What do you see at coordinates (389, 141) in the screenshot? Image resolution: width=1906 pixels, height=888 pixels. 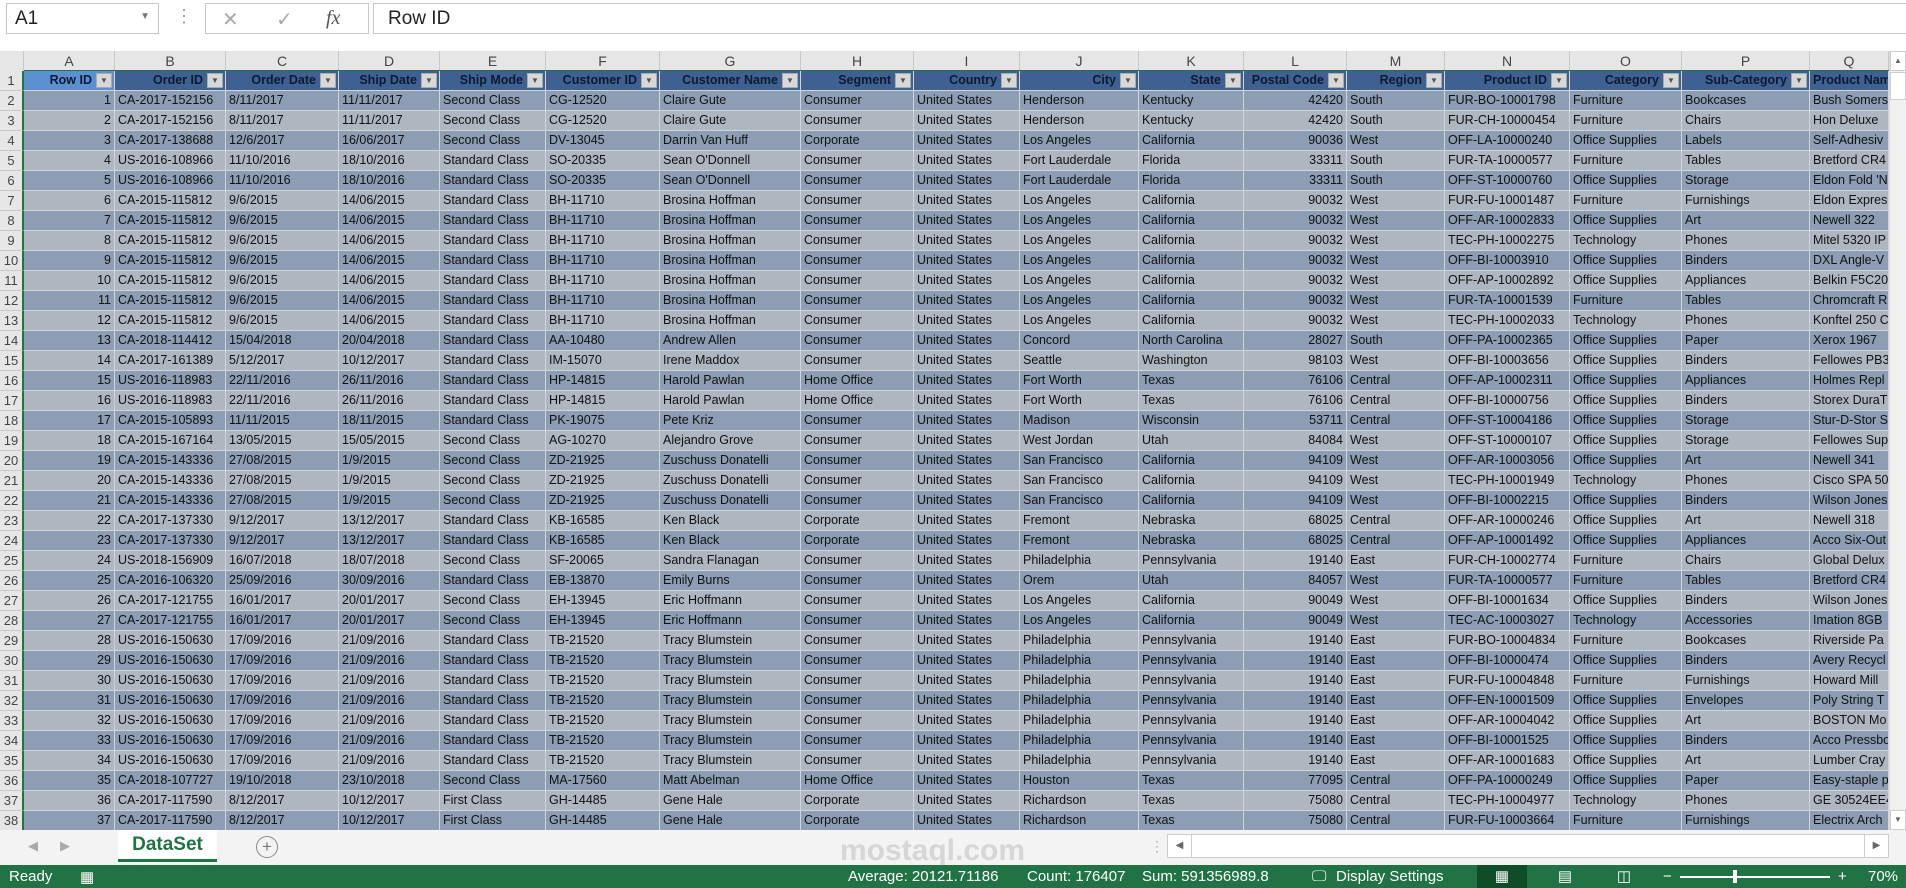 I see `table-cell: 16/06/2017` at bounding box center [389, 141].